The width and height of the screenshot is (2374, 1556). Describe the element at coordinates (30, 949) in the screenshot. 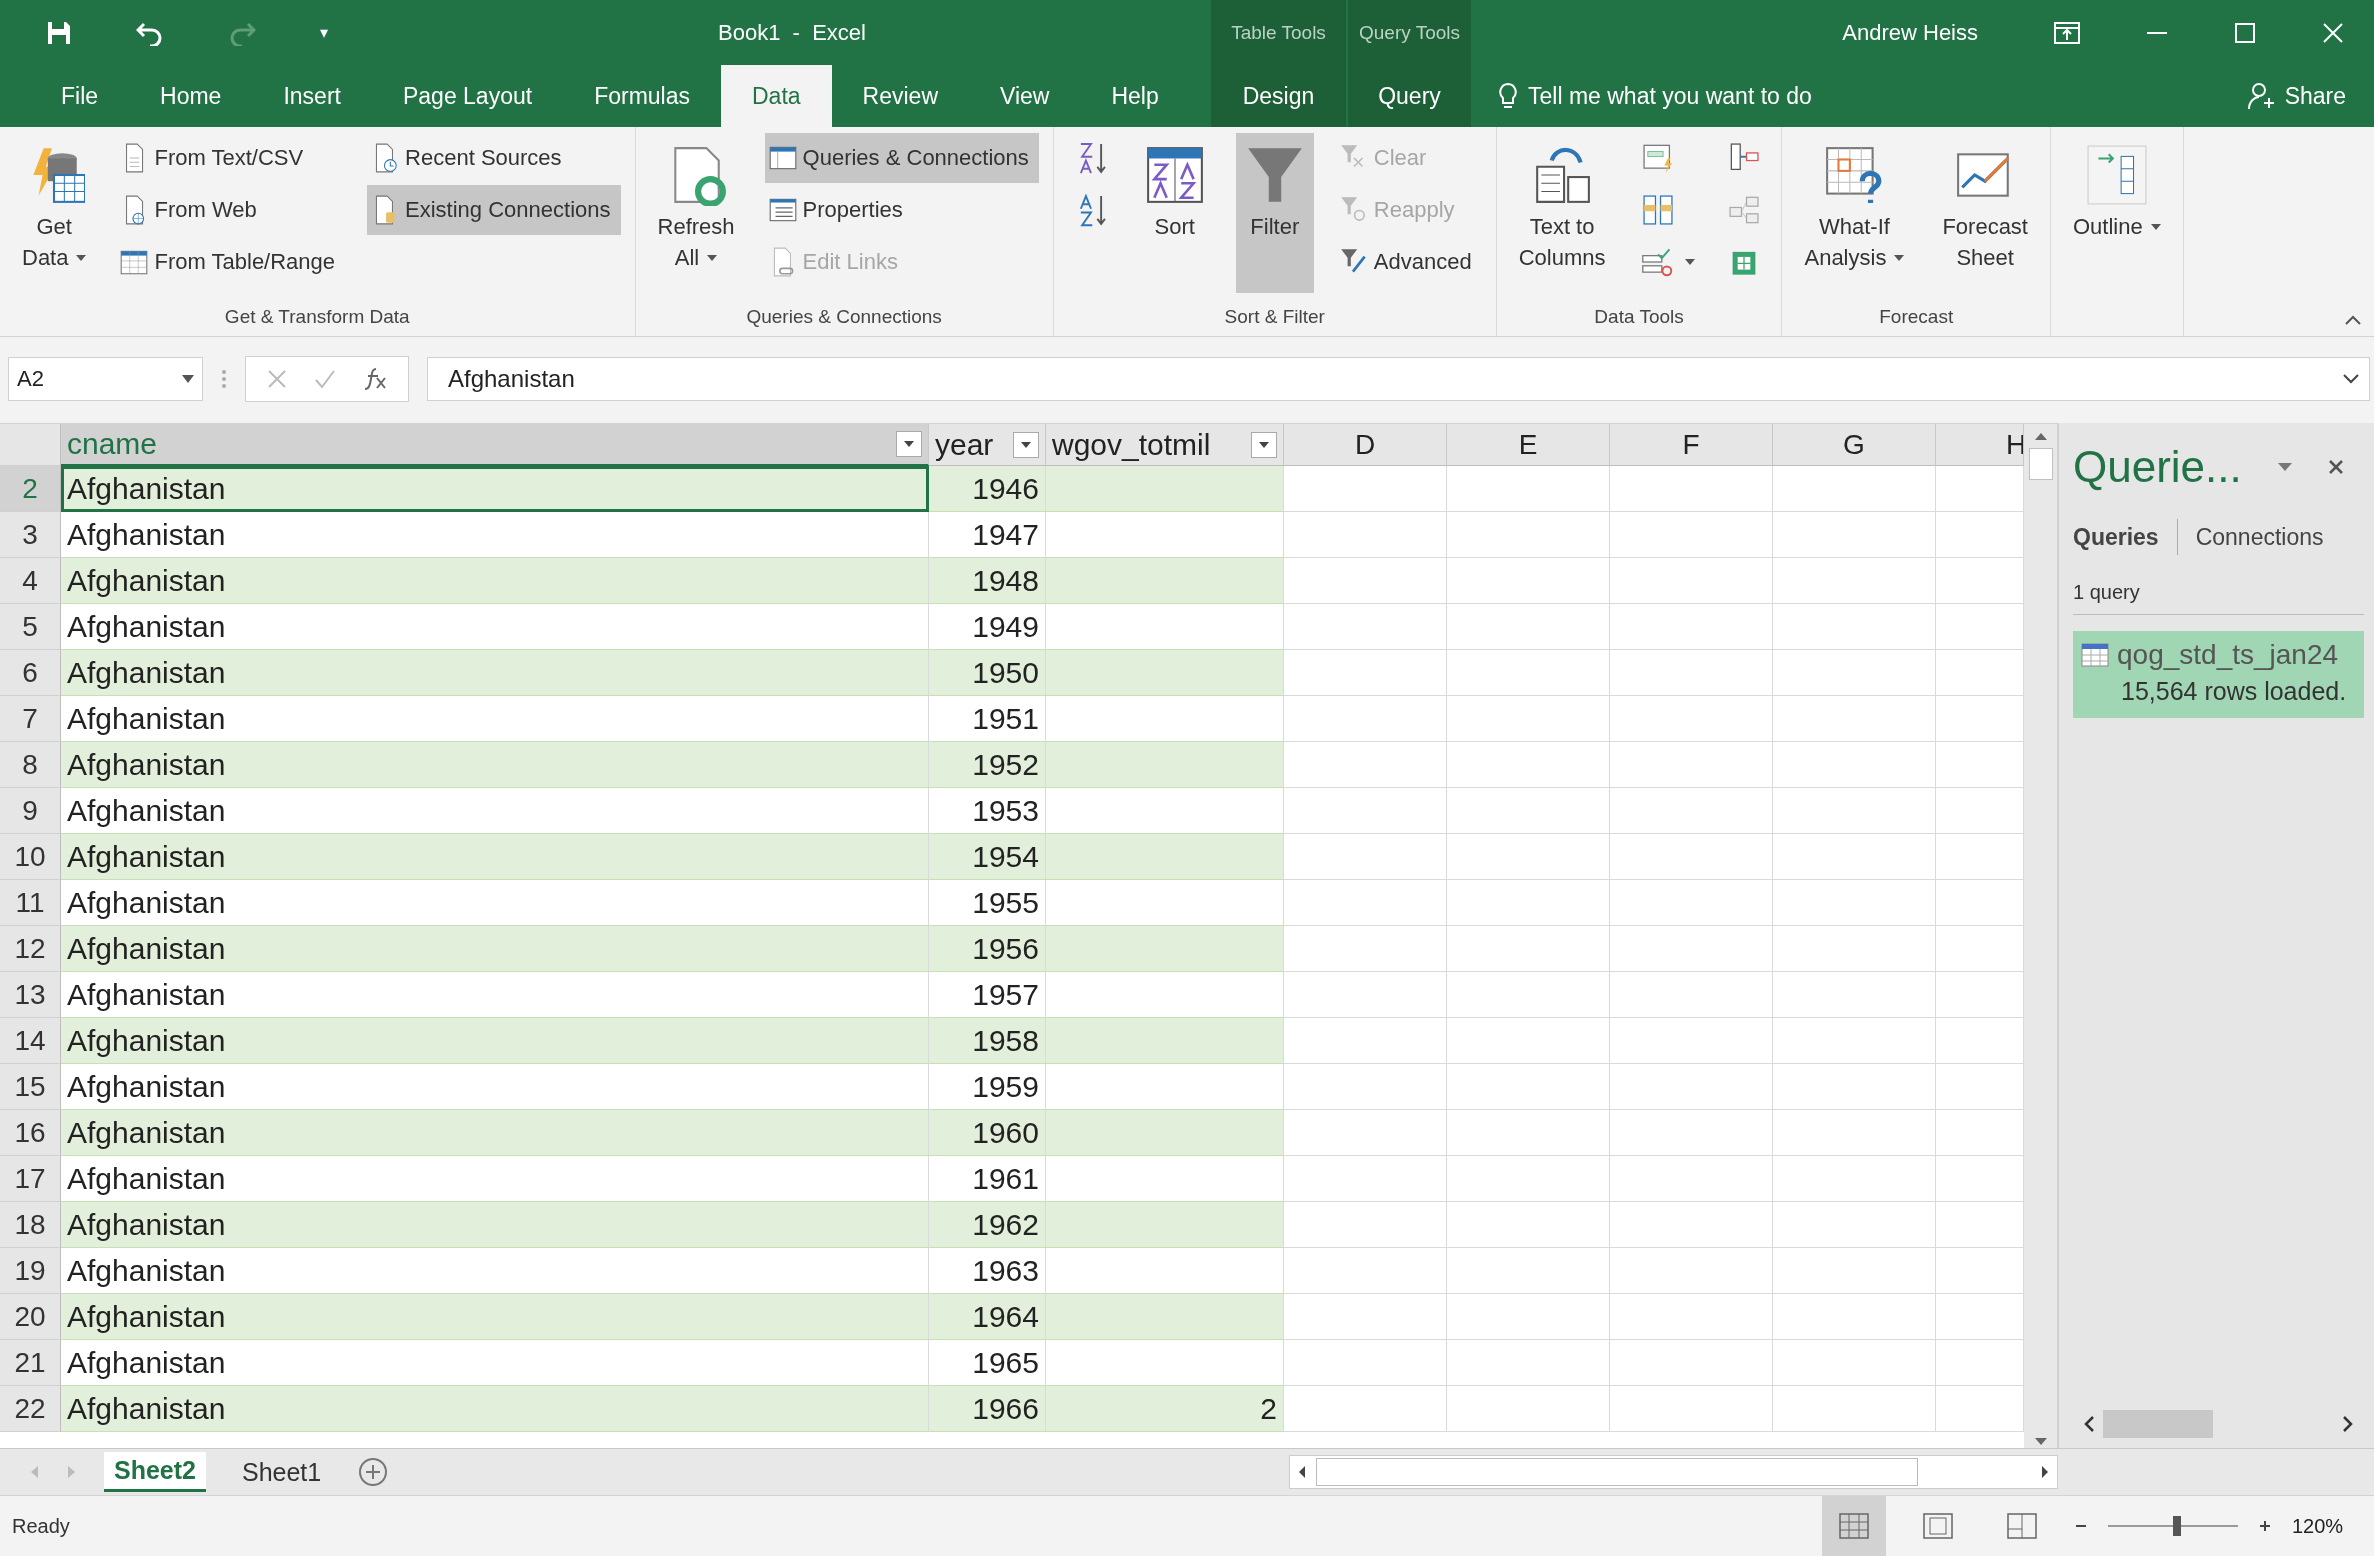

I see `row-number: 12` at that location.